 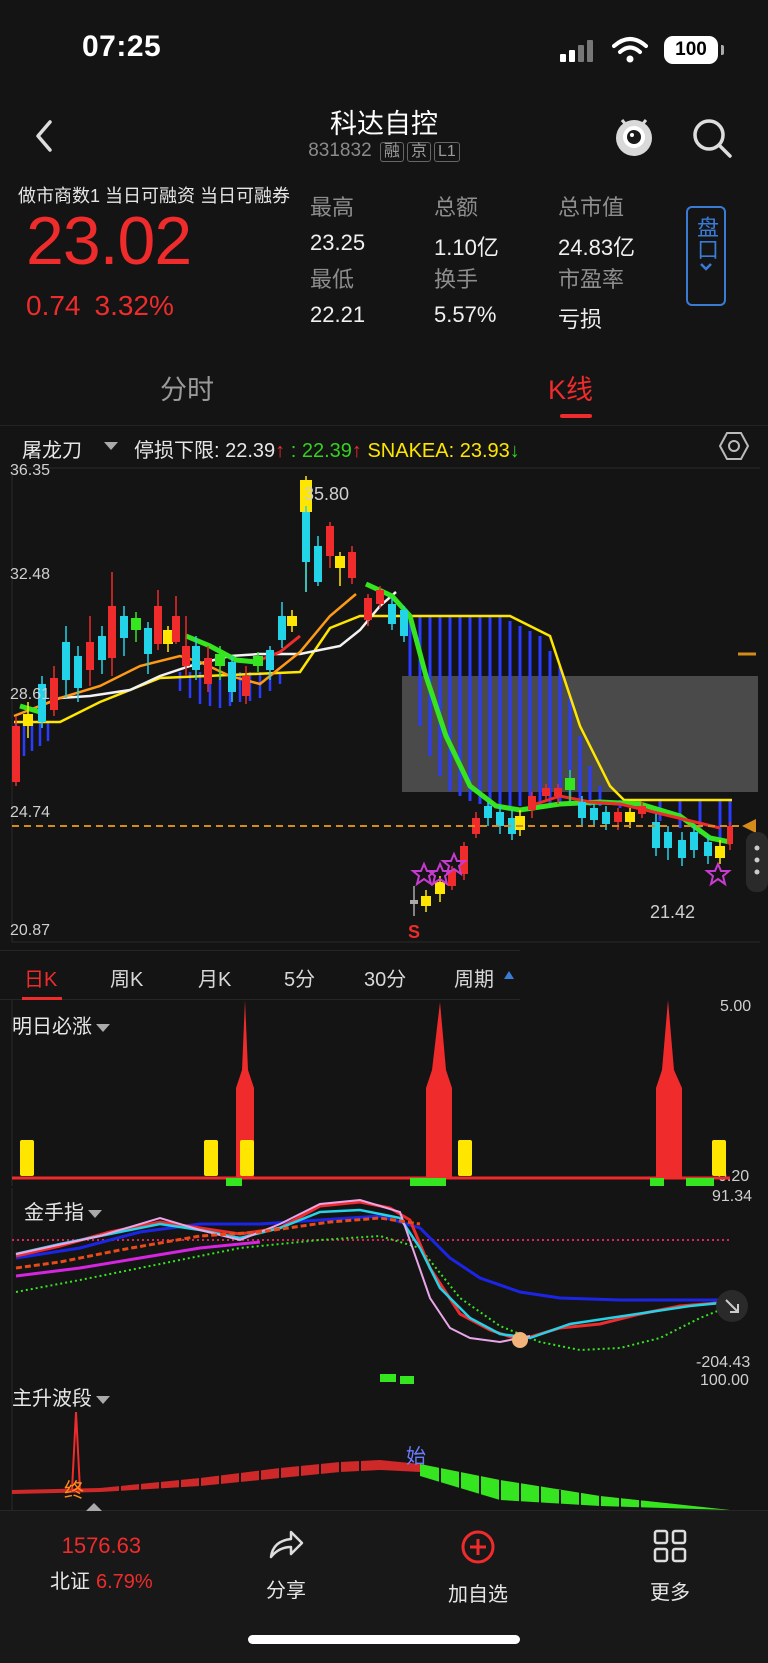 I want to click on share-button: 分享, so click(x=286, y=1566).